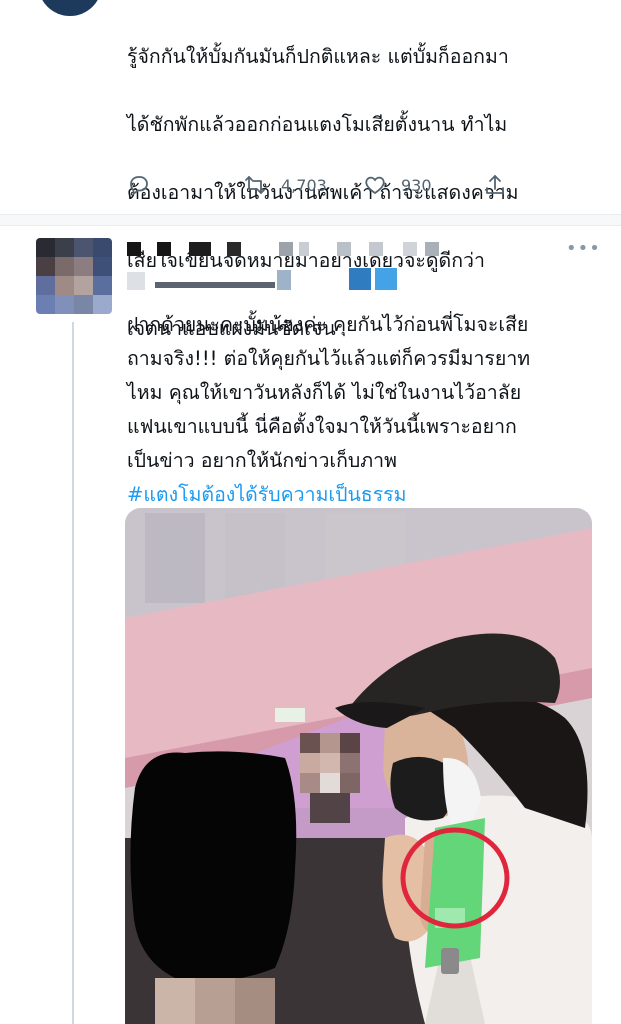 This screenshot has width=621, height=1024. I want to click on reply-button, so click(139, 185).